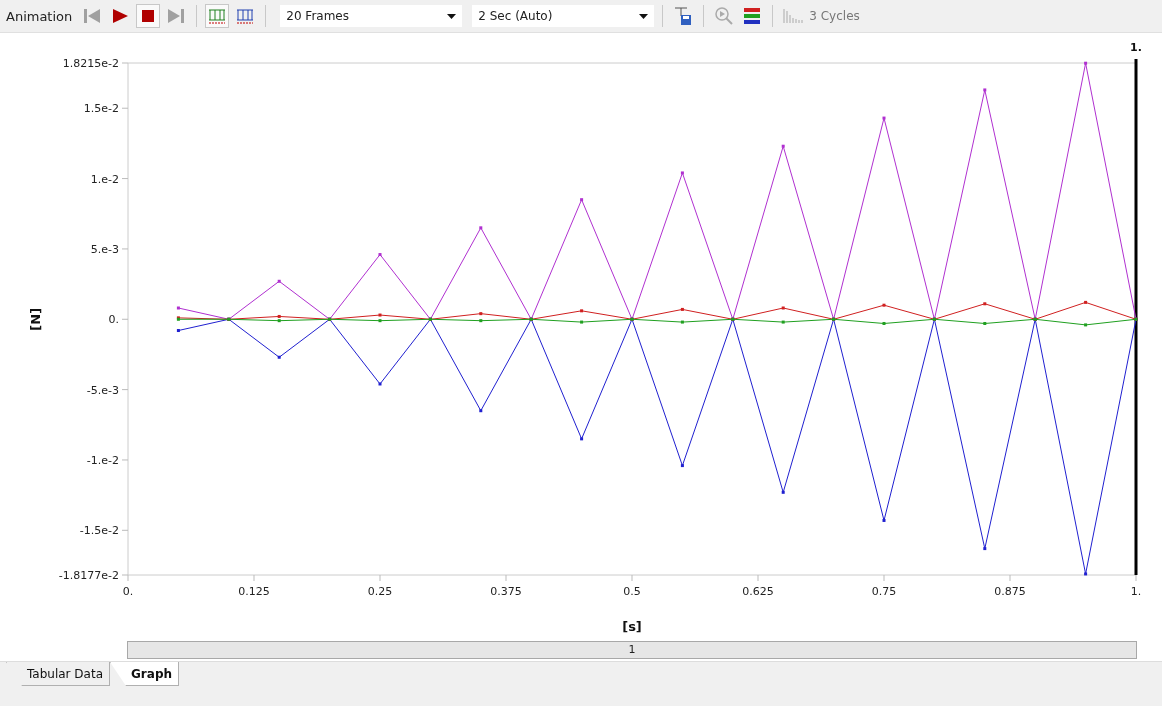 This screenshot has width=1162, height=706. What do you see at coordinates (254, 591) in the screenshot?
I see `x-tick-label: 0.125` at bounding box center [254, 591].